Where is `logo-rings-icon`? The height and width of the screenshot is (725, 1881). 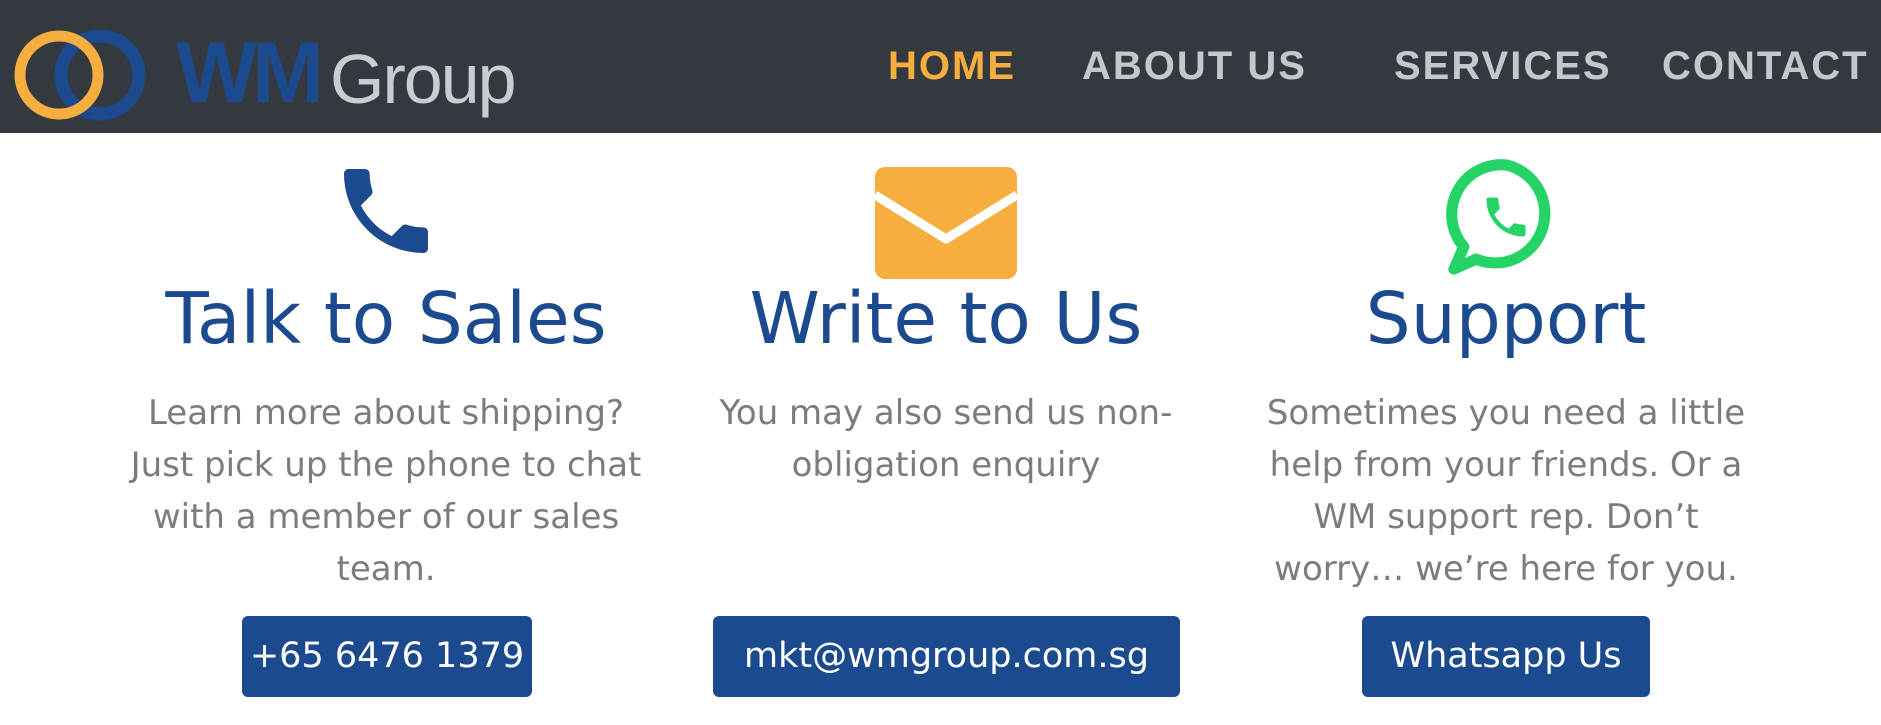 logo-rings-icon is located at coordinates (80, 75).